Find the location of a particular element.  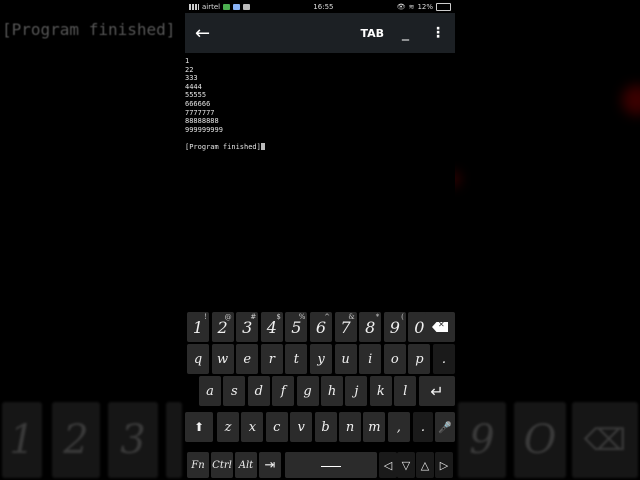

terminal-line: 999999999 is located at coordinates (204, 129).